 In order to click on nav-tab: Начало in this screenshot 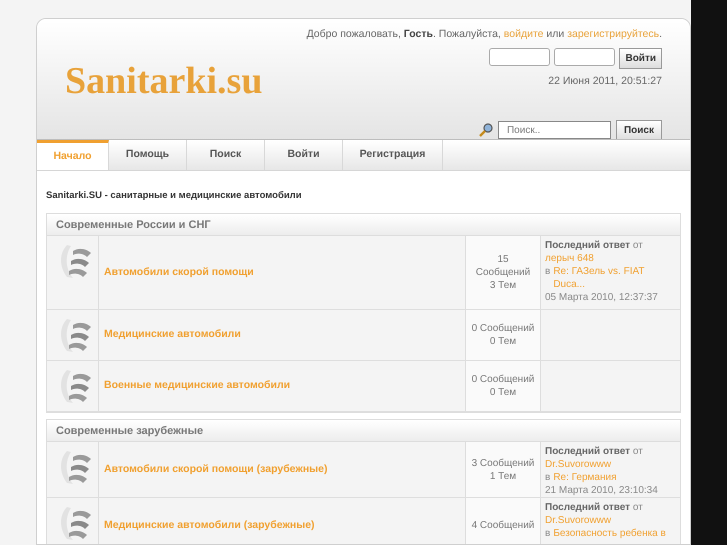, I will do `click(73, 155)`.